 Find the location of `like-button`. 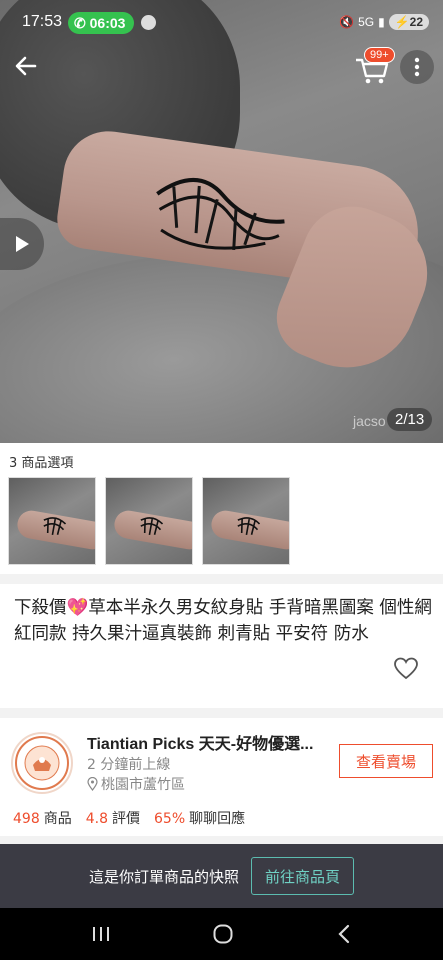

like-button is located at coordinates (406, 669).